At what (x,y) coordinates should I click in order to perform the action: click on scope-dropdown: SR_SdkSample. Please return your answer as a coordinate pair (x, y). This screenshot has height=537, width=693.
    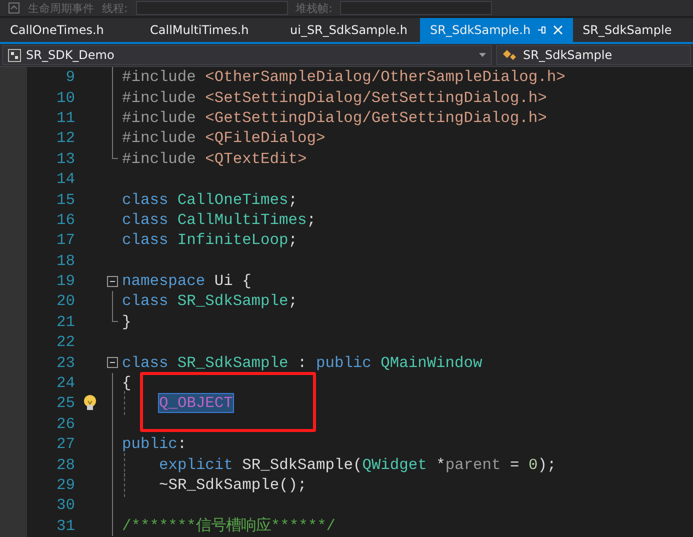
    Looking at the image, I should click on (593, 55).